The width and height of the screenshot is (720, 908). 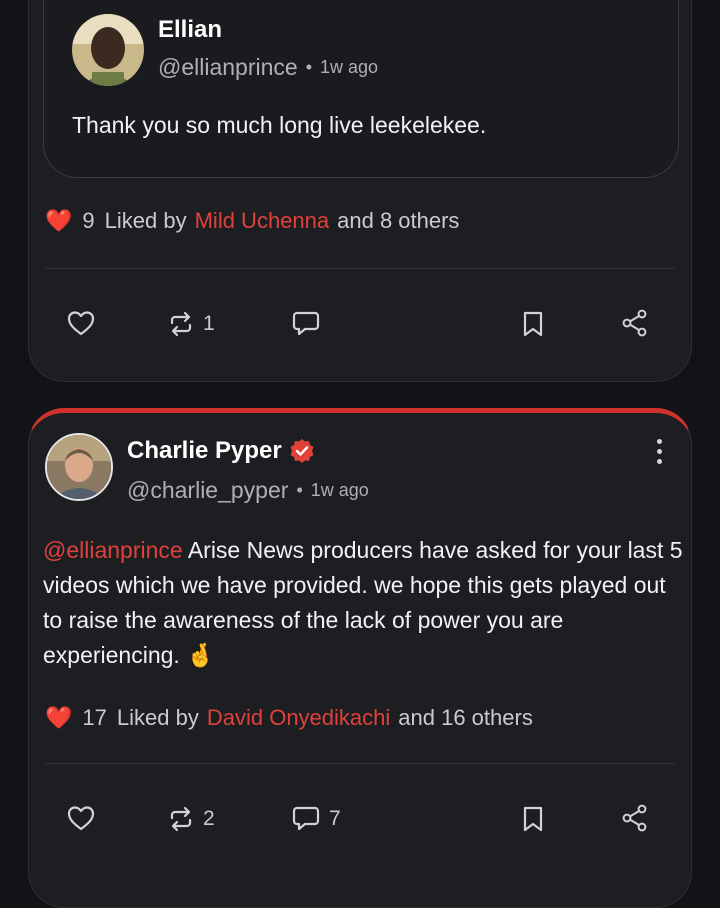 I want to click on mention-link: @ellianprince, so click(x=113, y=550).